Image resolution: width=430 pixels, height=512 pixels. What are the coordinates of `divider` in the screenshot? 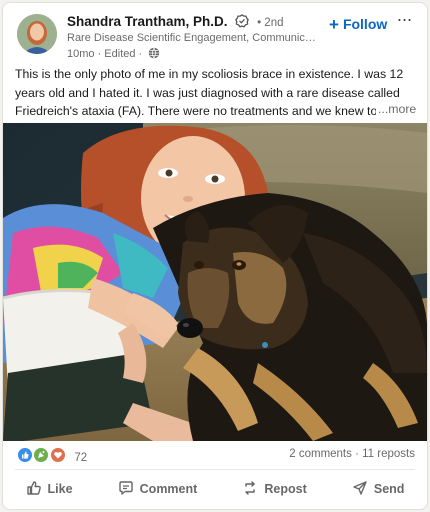 It's located at (215, 469).